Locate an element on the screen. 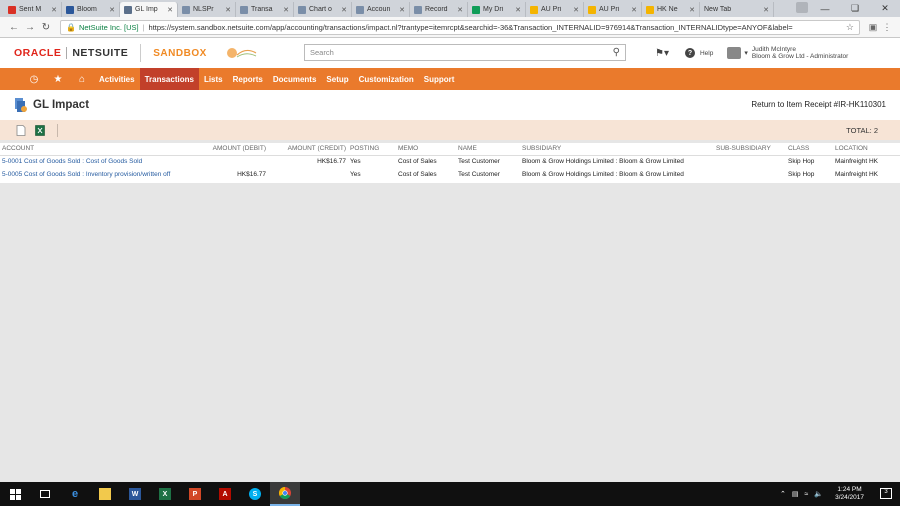  browser-profile-icon is located at coordinates (802, 7).